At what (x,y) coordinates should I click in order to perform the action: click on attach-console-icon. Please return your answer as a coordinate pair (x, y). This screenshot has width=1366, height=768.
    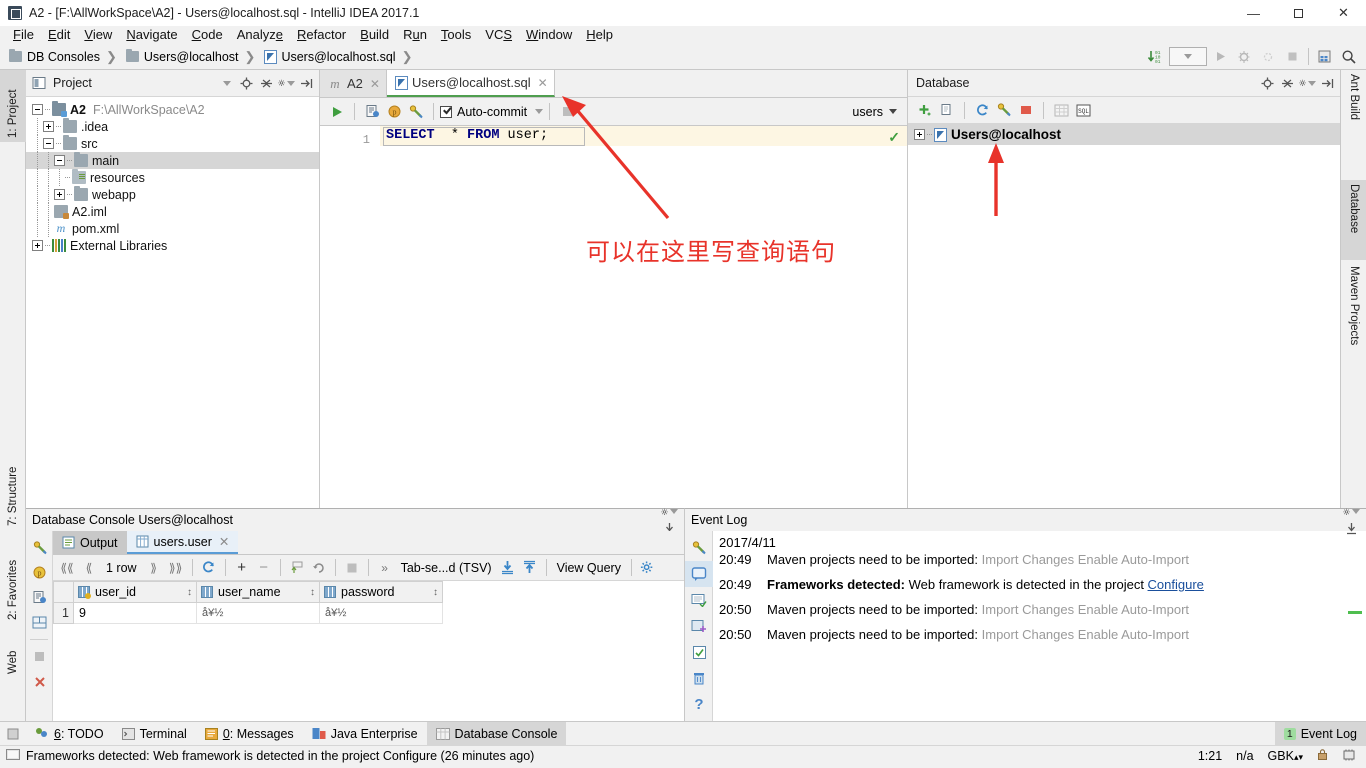
    Looking at the image, I should click on (372, 112).